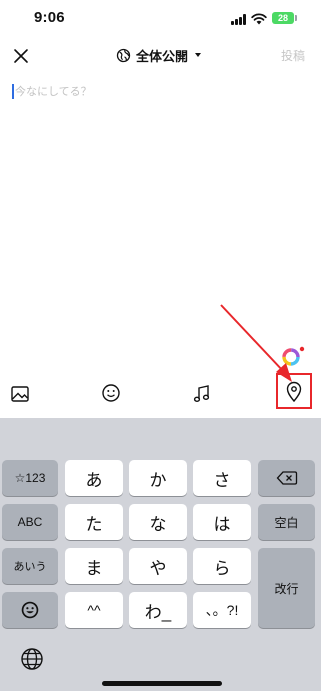 This screenshot has height=691, width=321. Describe the element at coordinates (239, 19) in the screenshot. I see `cellular-signal-icon` at that location.